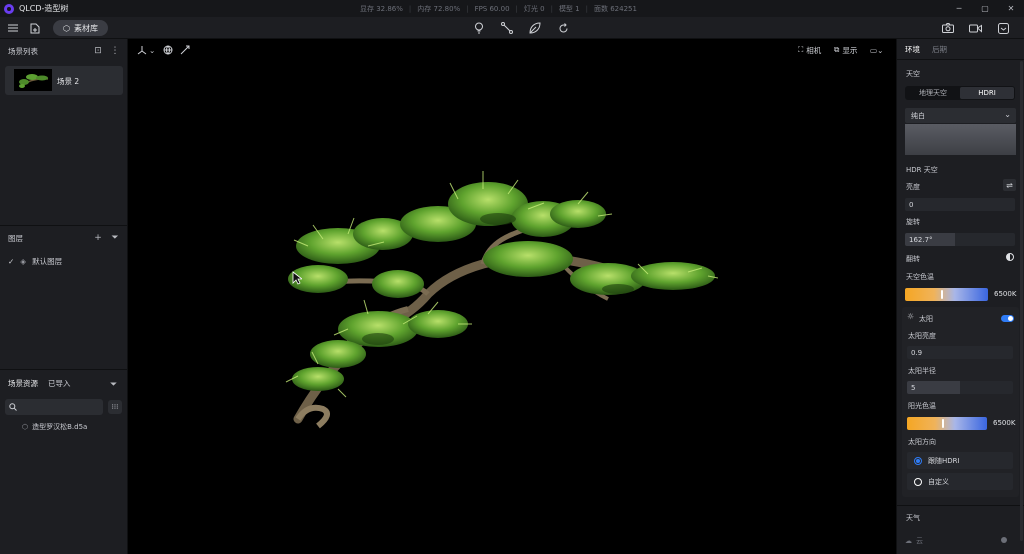  I want to click on sun-temp-thumb, so click(943, 423).